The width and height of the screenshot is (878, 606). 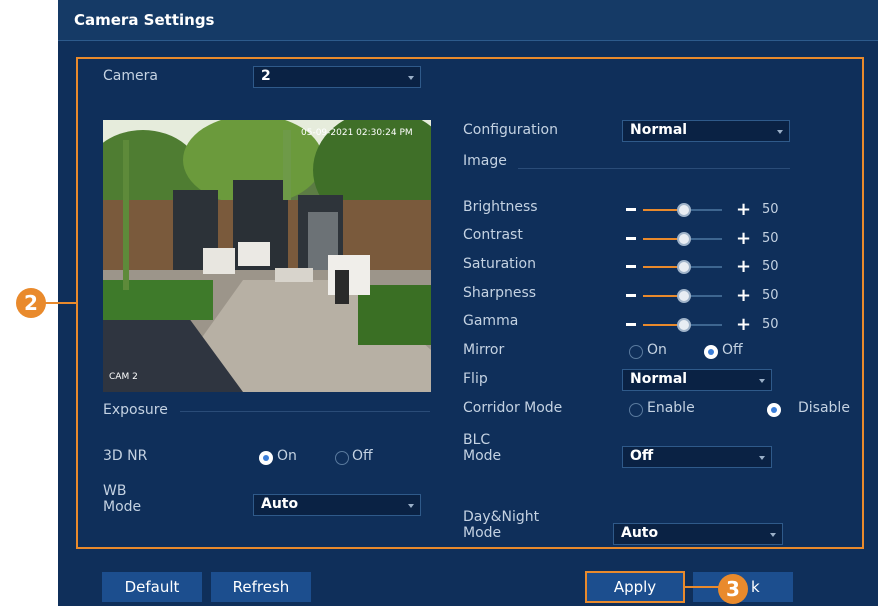 I want to click on preview-channel-label: CAM 2, so click(x=123, y=377).